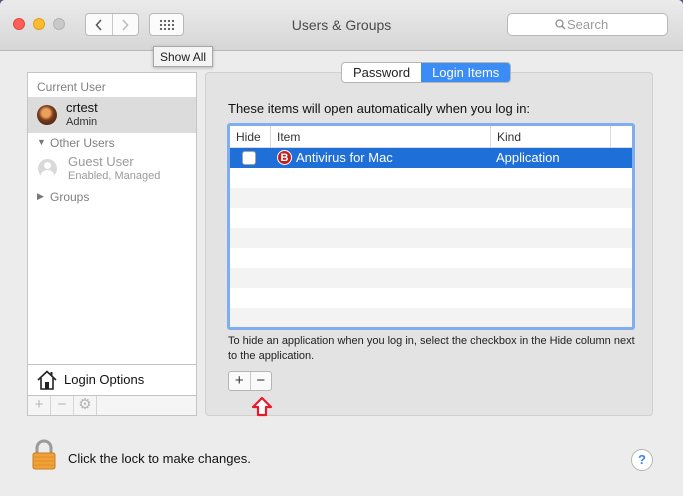 This screenshot has height=496, width=683. What do you see at coordinates (82, 107) in the screenshot?
I see `current-user-name: crtest` at bounding box center [82, 107].